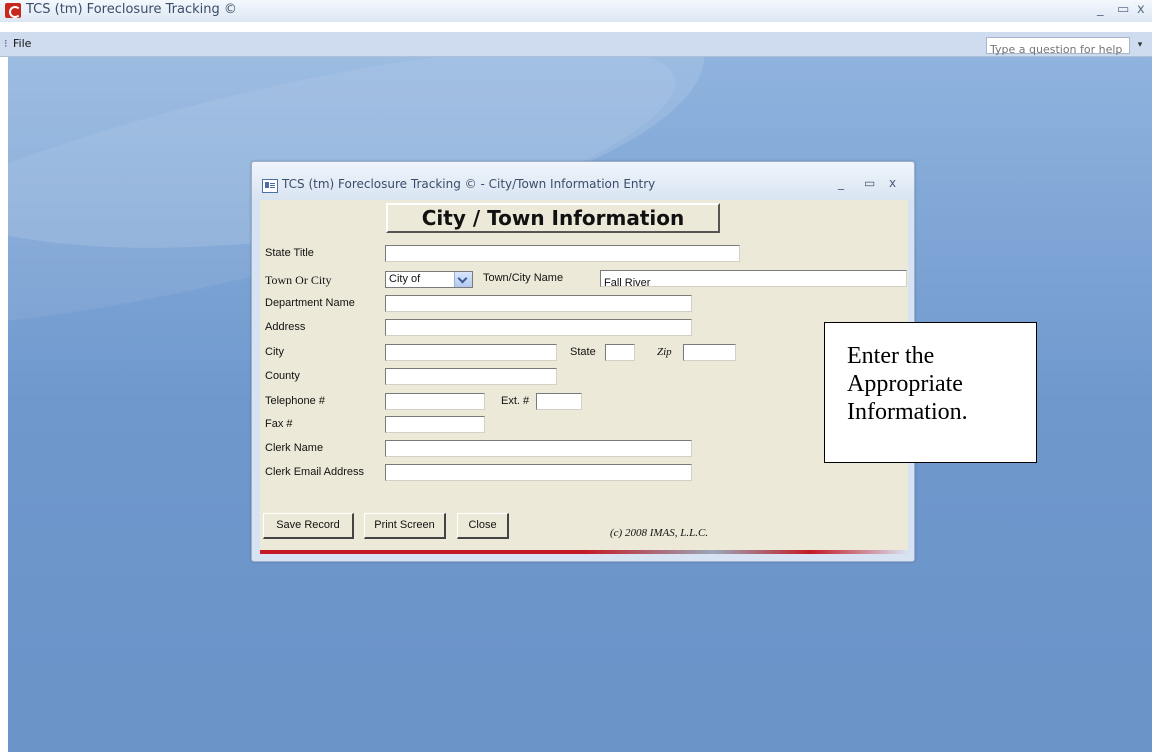 The height and width of the screenshot is (752, 1152). I want to click on ext-input, so click(559, 406).